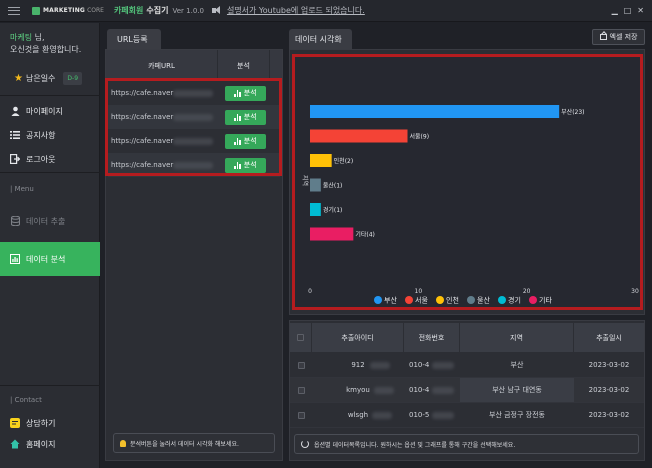  I want to click on close-icon: ✕, so click(640, 10).